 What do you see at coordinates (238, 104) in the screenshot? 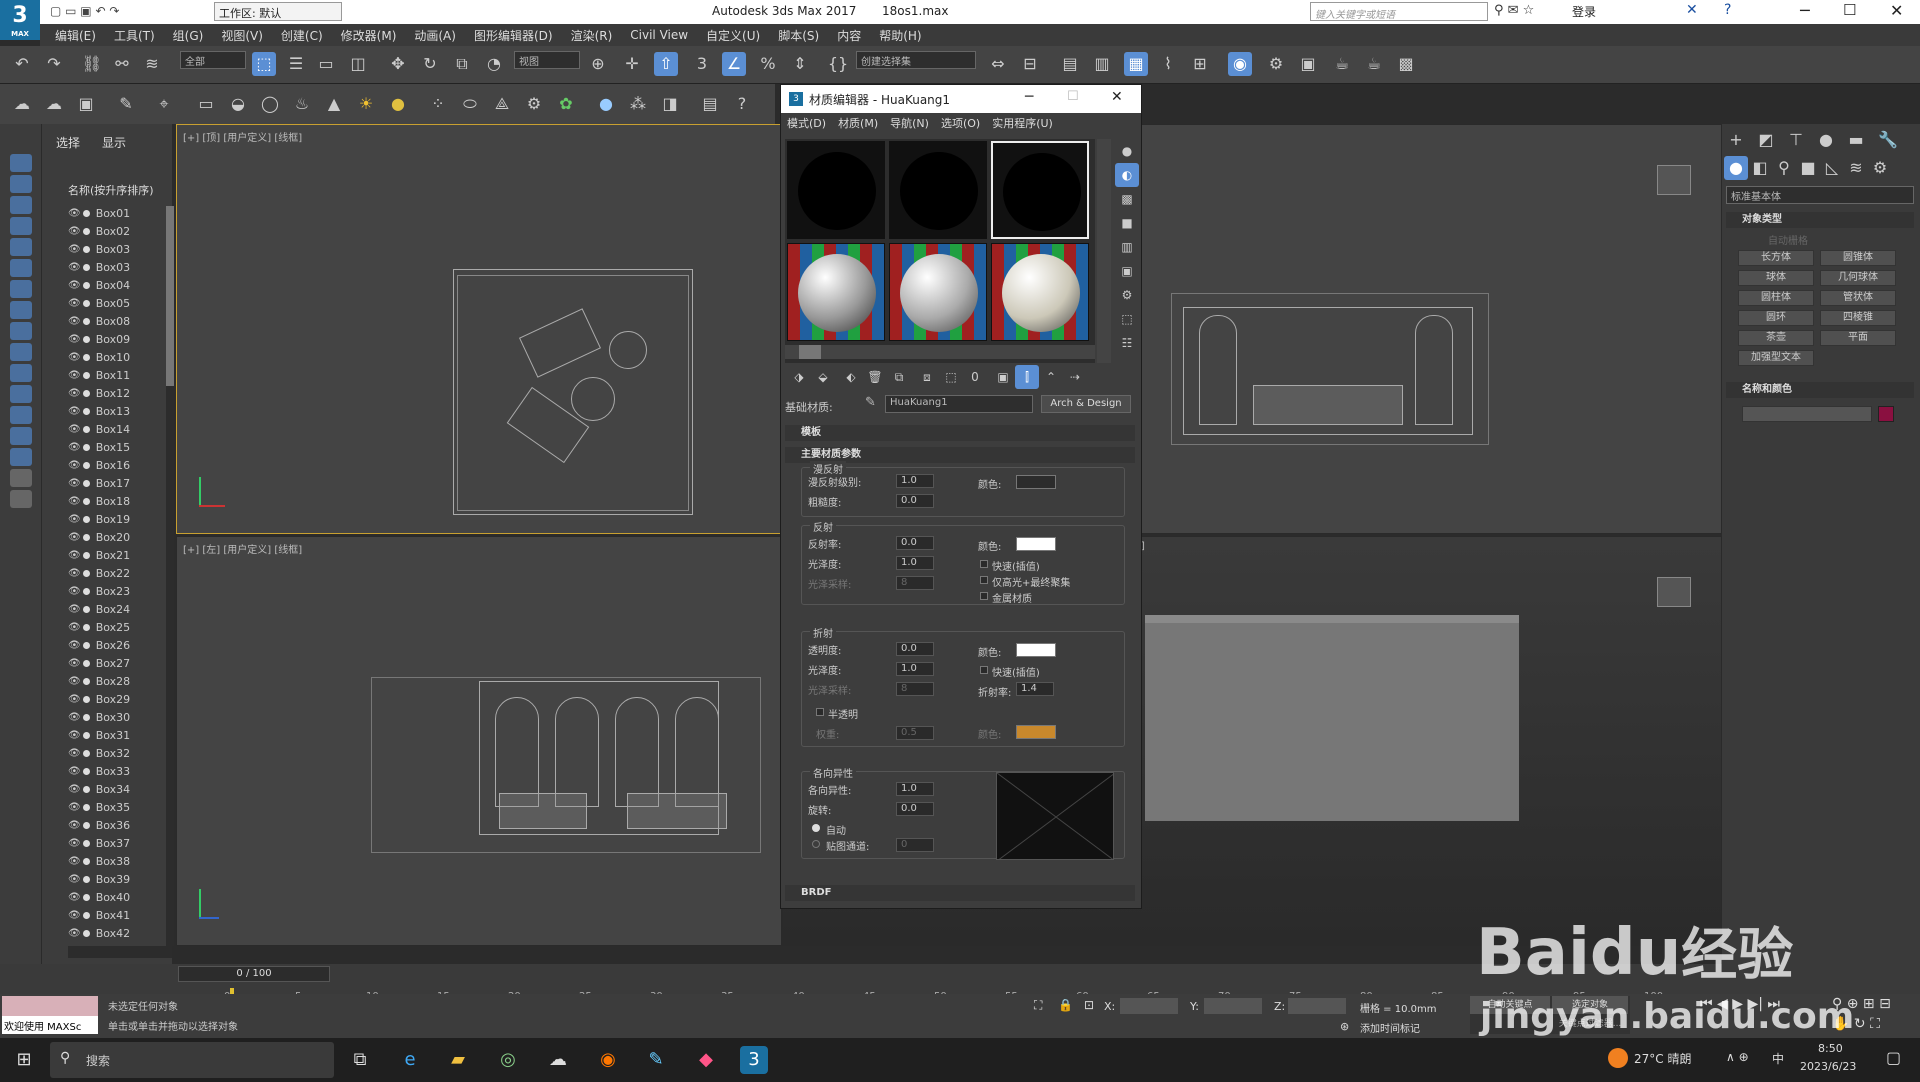
I see `dome-icon: ◒` at bounding box center [238, 104].